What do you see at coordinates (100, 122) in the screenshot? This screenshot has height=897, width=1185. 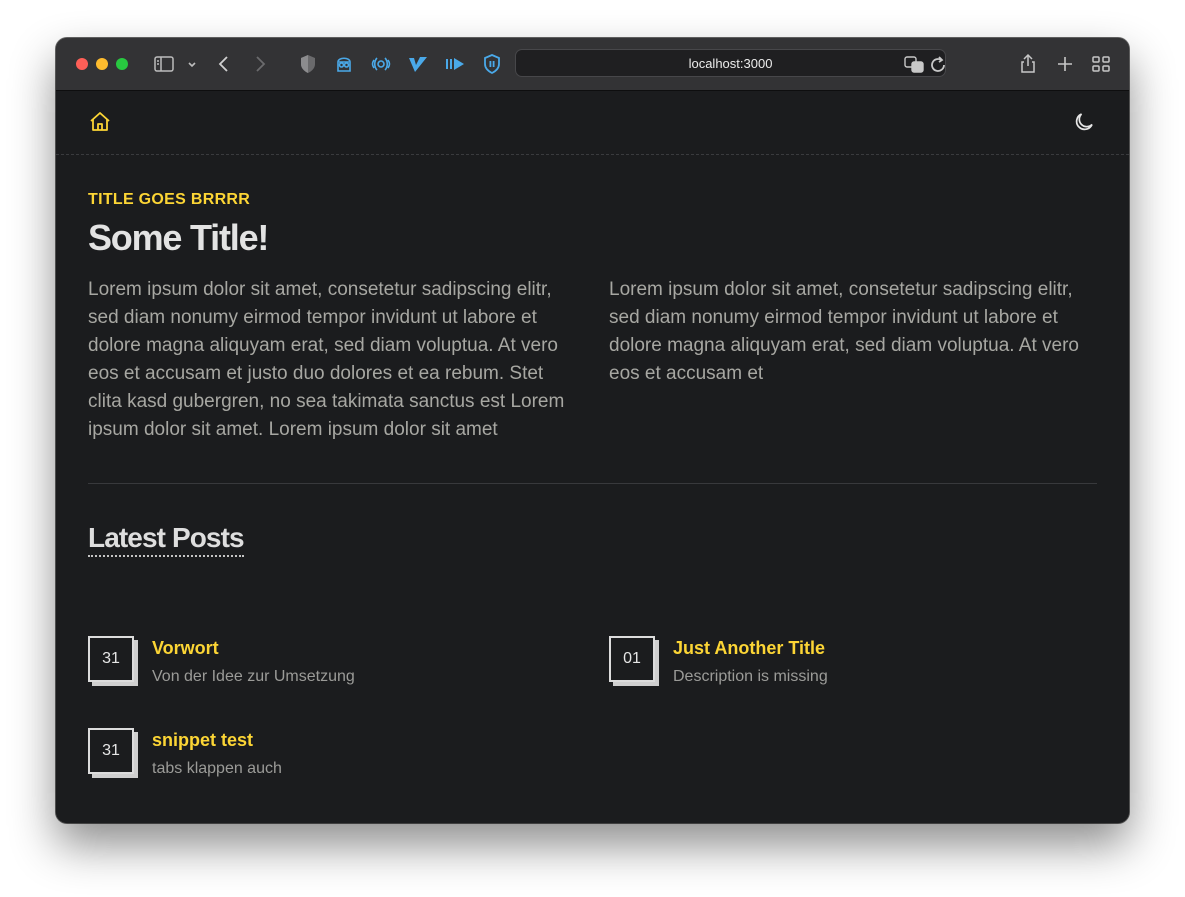 I see `home-icon` at bounding box center [100, 122].